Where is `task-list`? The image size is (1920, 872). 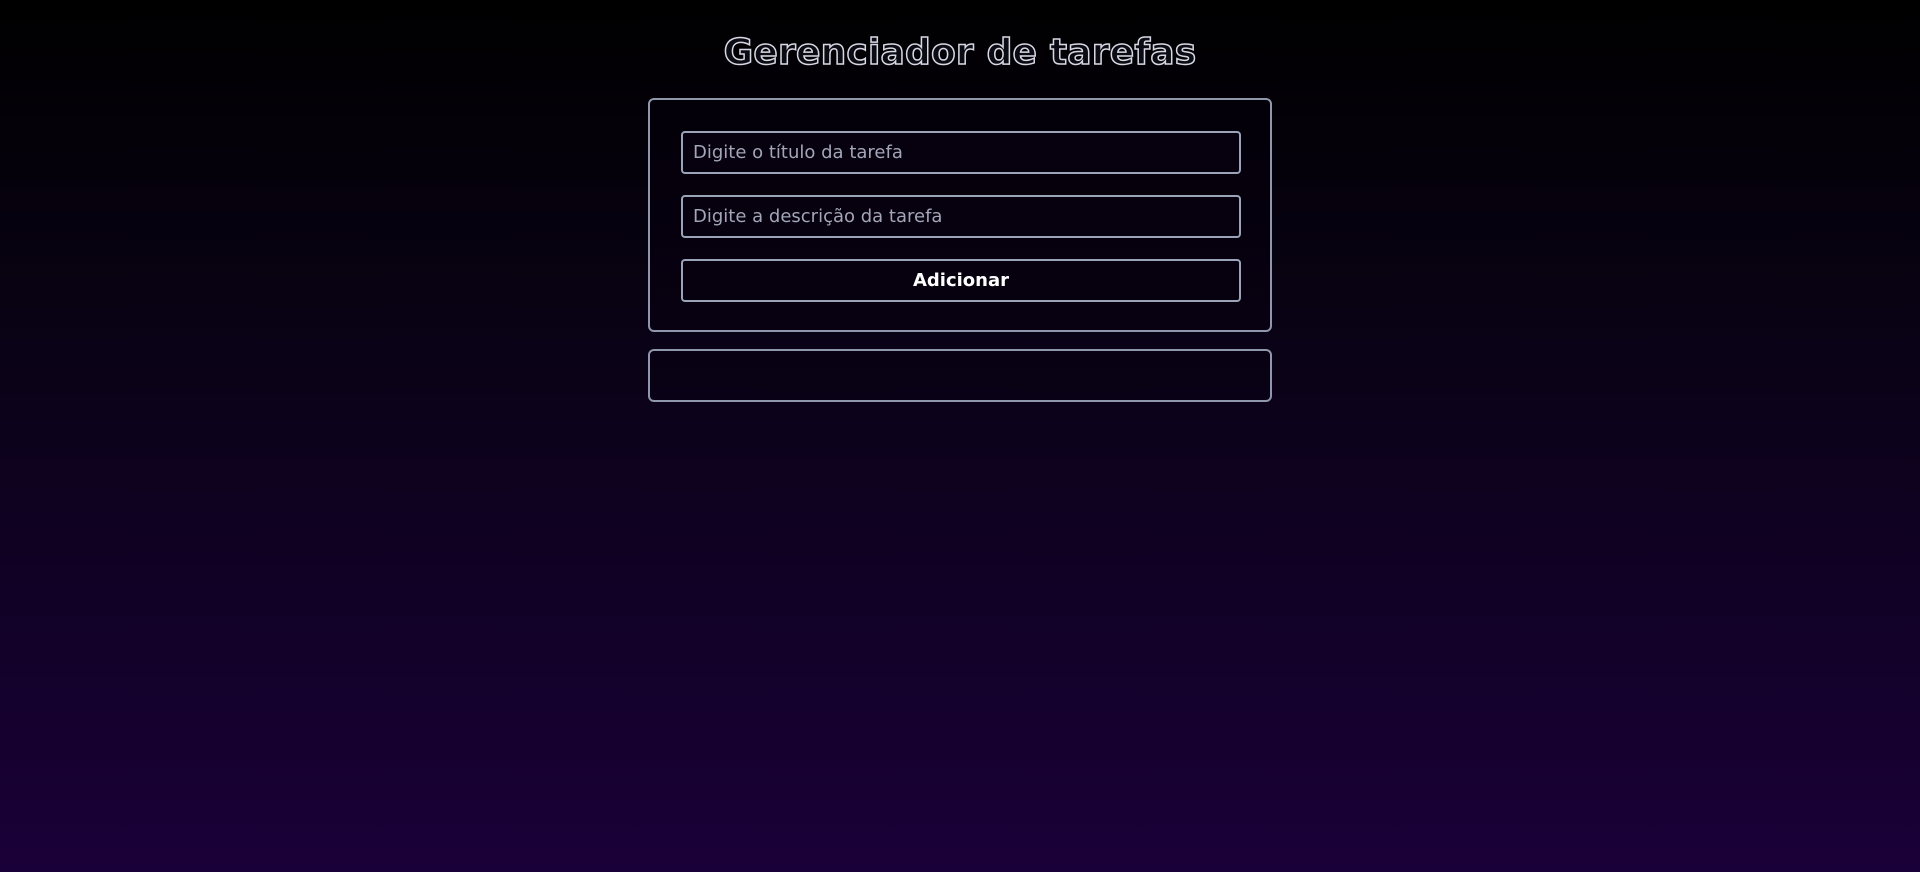 task-list is located at coordinates (960, 375).